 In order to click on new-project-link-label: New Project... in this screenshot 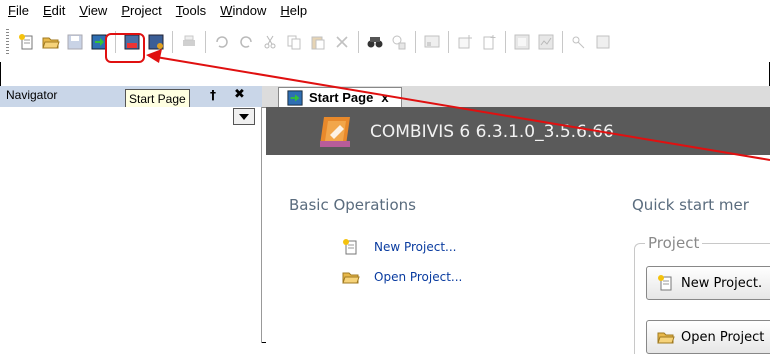, I will do `click(415, 247)`.